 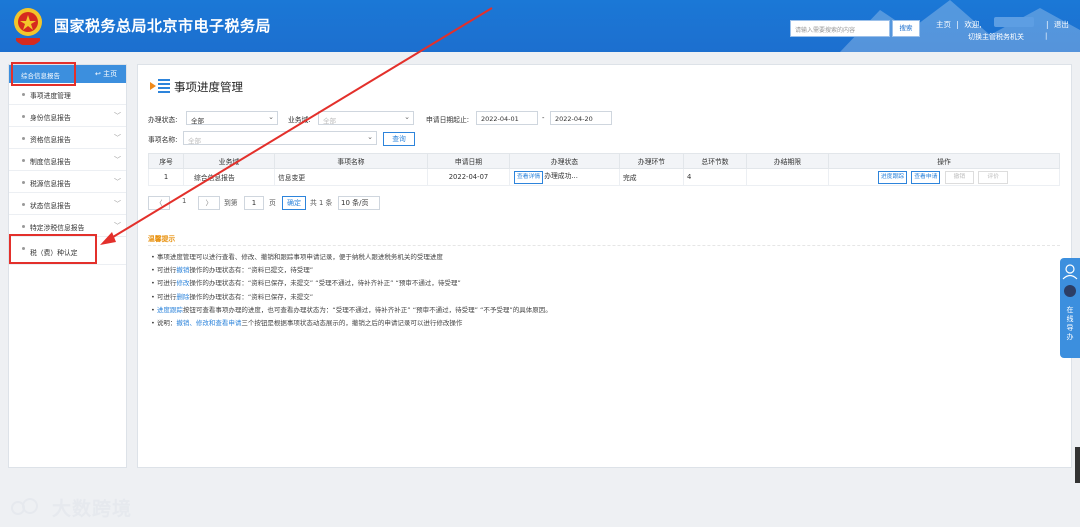 I want to click on sidebar-item-identity: 身份信息报告 ﹀, so click(x=67, y=116).